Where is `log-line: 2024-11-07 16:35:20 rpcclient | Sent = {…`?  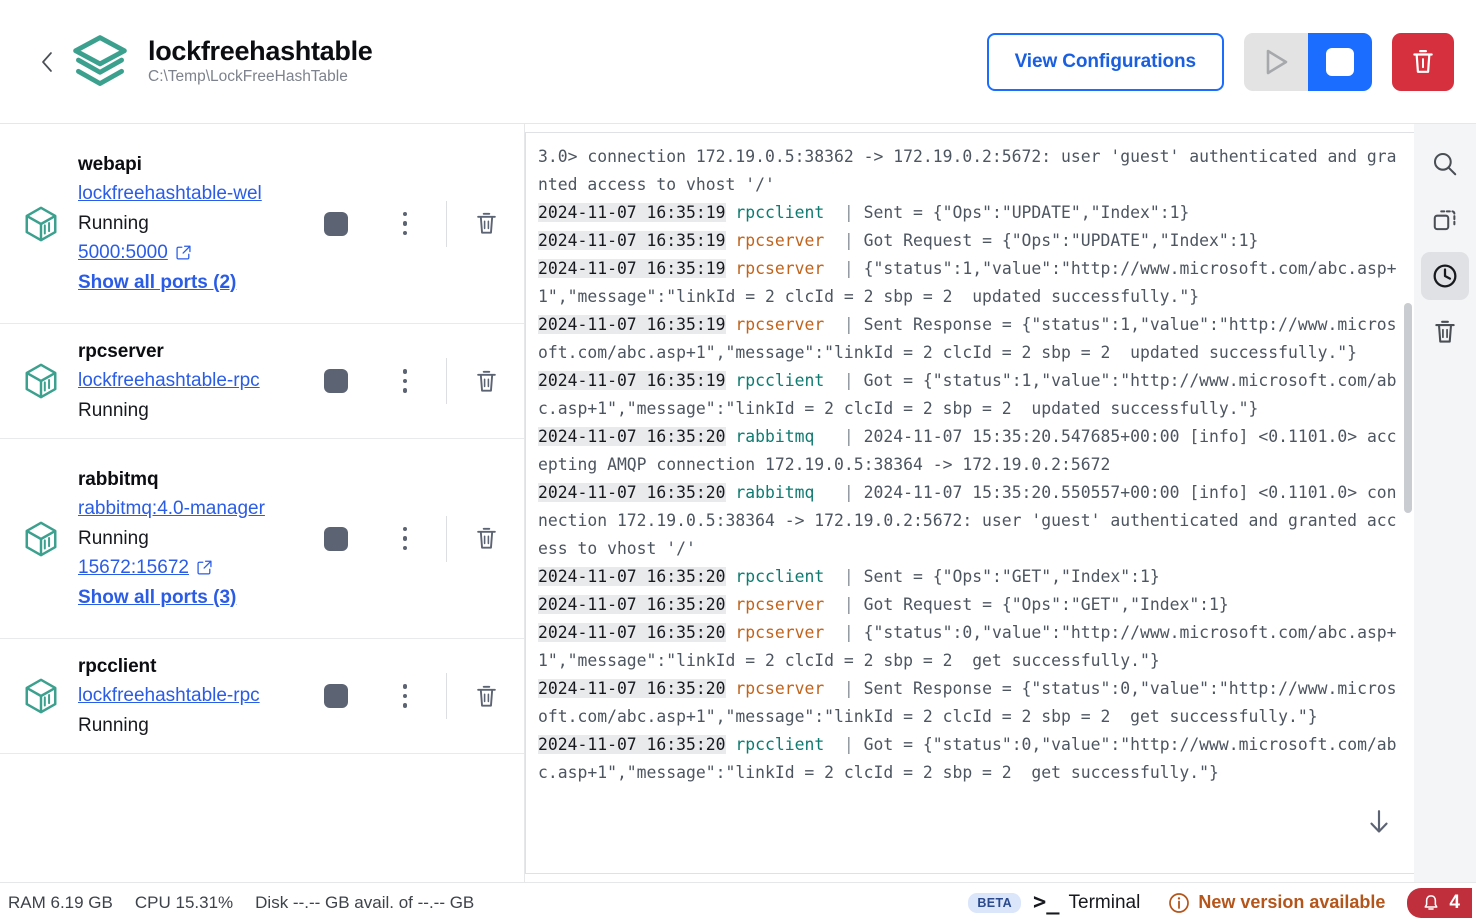 log-line: 2024-11-07 16:35:20 rpcclient | Sent = {… is located at coordinates (968, 577).